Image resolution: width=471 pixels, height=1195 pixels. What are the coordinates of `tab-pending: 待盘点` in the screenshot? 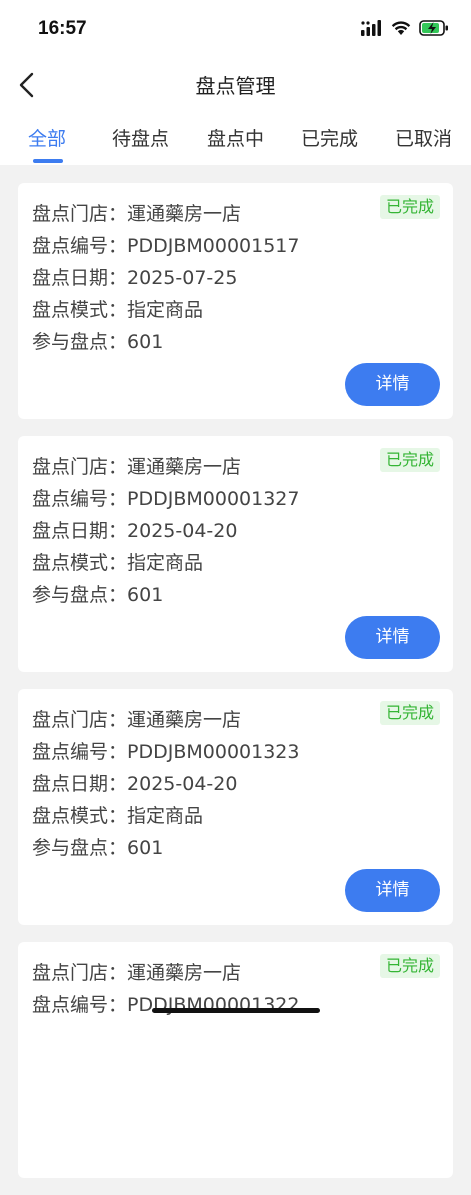 It's located at (140, 137).